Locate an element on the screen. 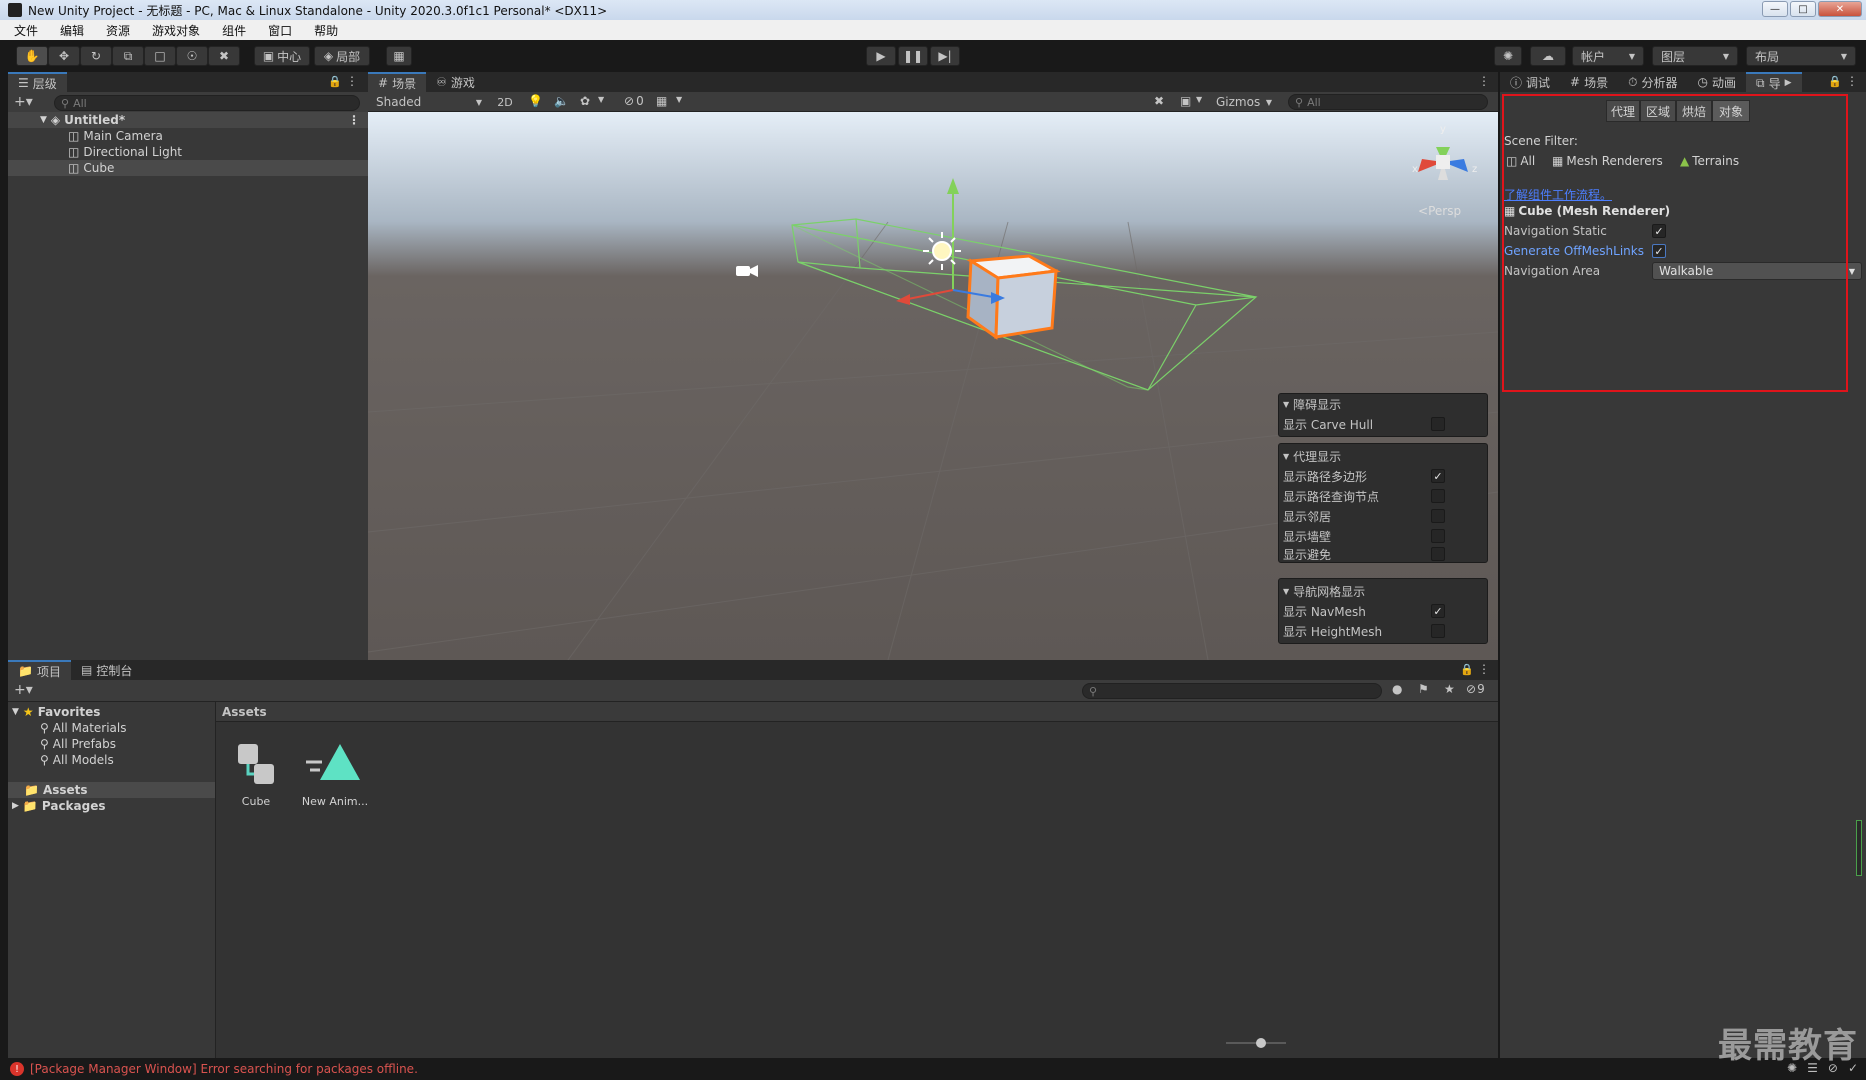 The image size is (1866, 1080). hand-tool-button: ✋ is located at coordinates (32, 56).